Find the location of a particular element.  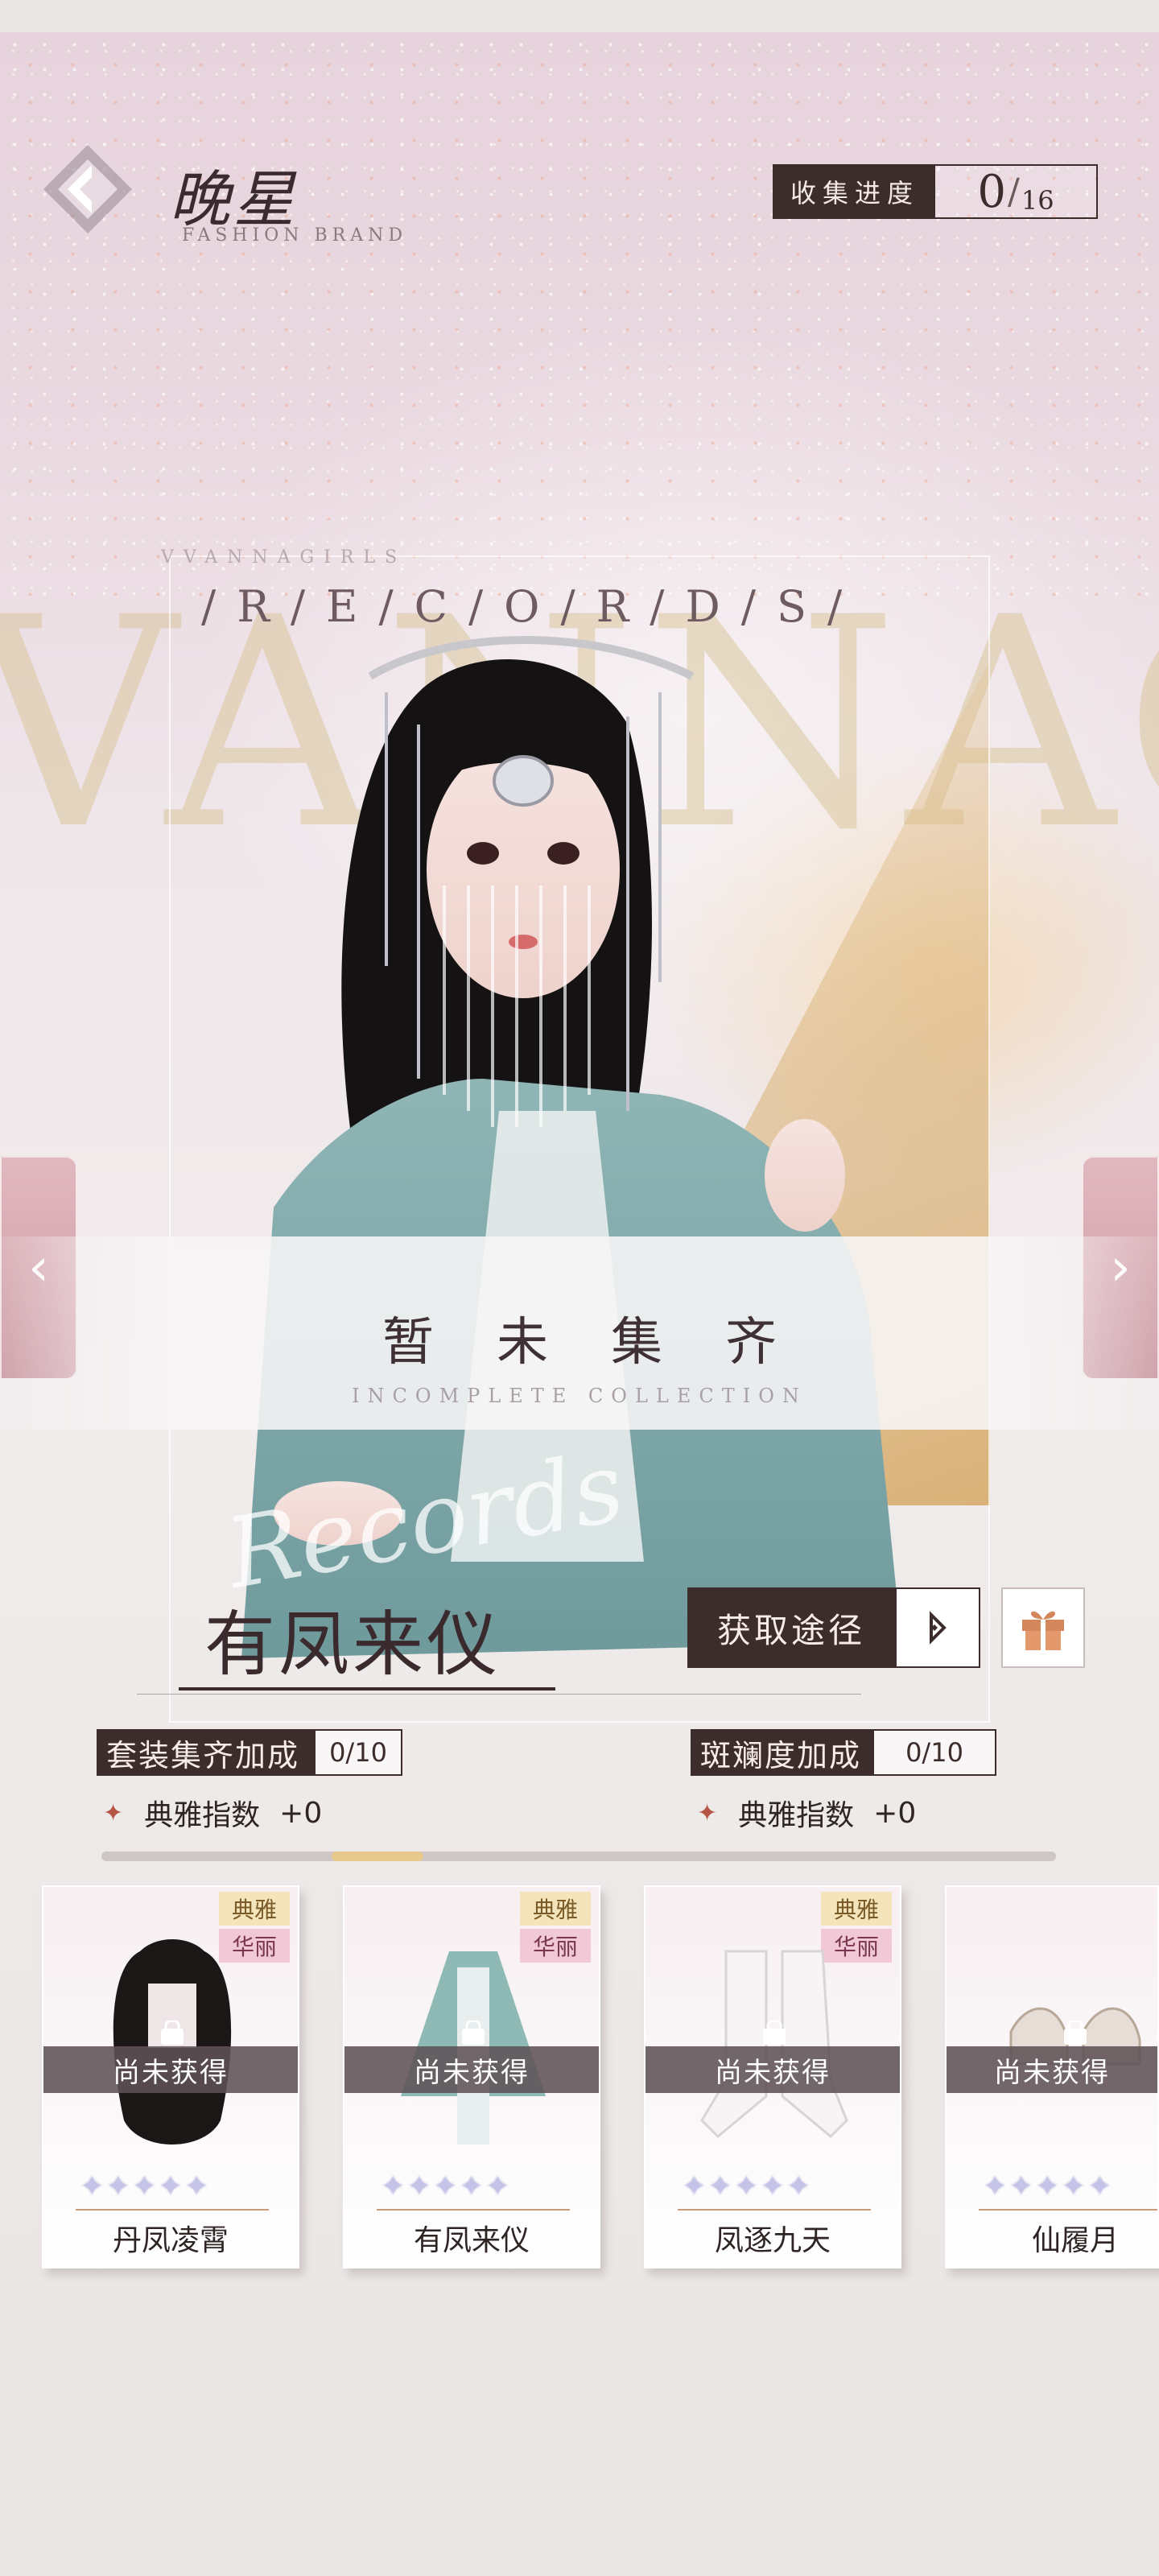

outfit-underline is located at coordinates (367, 1688).